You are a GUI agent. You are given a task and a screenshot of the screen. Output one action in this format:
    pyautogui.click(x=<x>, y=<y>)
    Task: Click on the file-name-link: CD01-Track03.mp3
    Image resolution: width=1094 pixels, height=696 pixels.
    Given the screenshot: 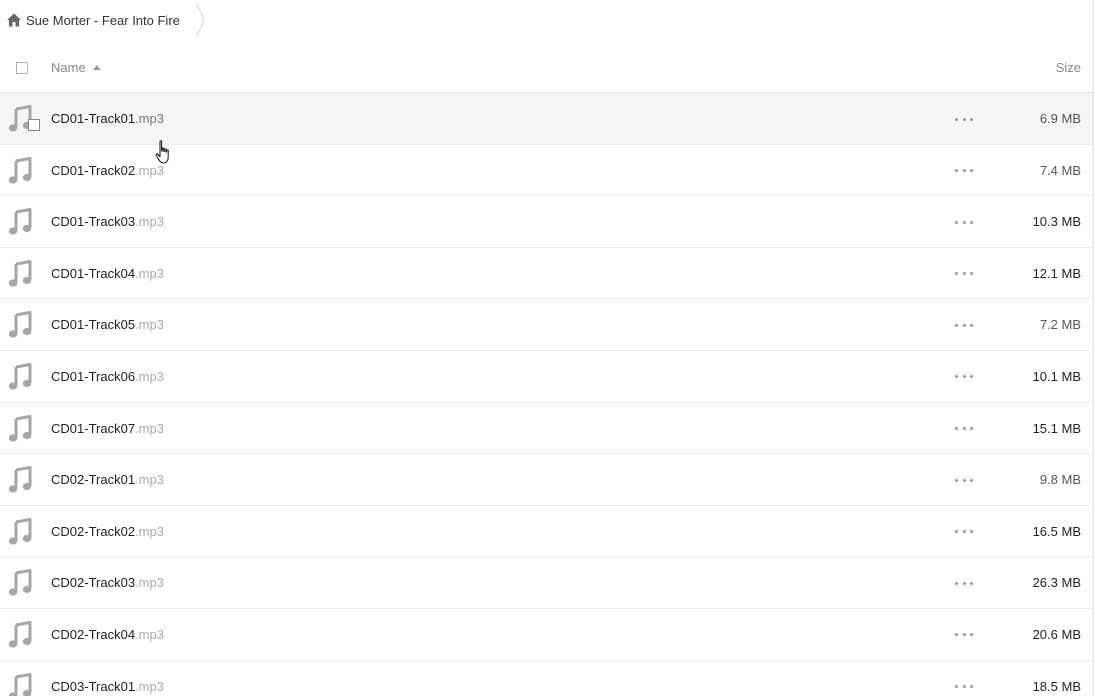 What is the action you would take?
    pyautogui.click(x=107, y=221)
    